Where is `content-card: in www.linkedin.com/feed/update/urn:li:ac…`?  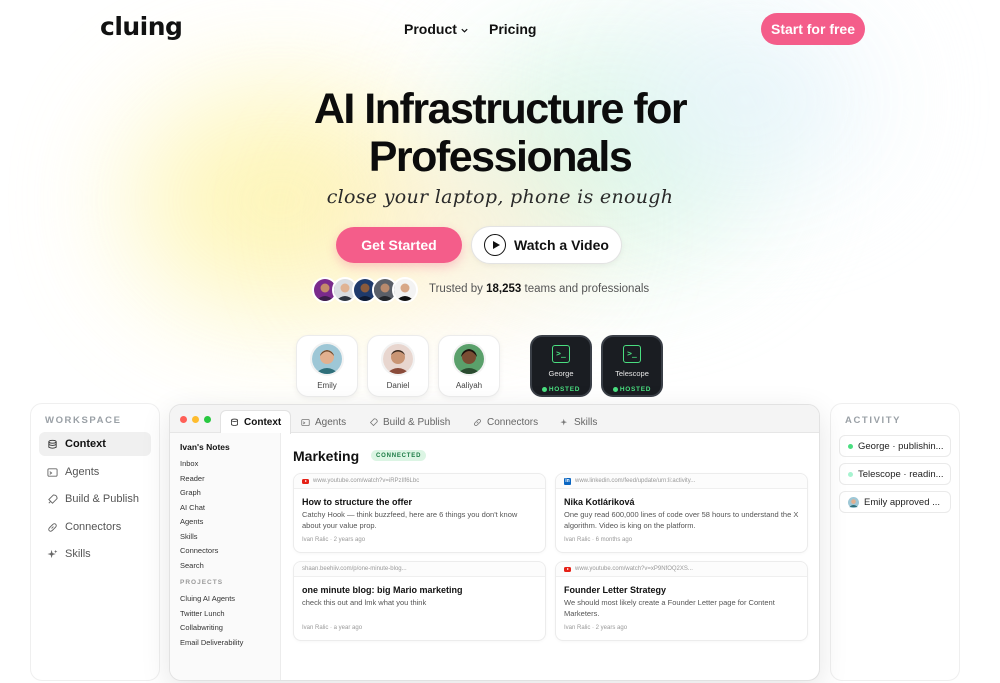 content-card: in www.linkedin.com/feed/update/urn:li:ac… is located at coordinates (681, 513).